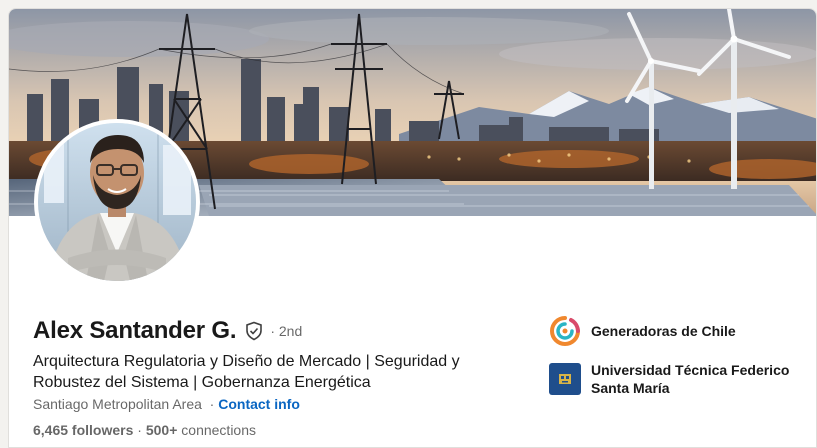 This screenshot has height=448, width=817. What do you see at coordinates (162, 430) in the screenshot?
I see `connections-count: 500+` at bounding box center [162, 430].